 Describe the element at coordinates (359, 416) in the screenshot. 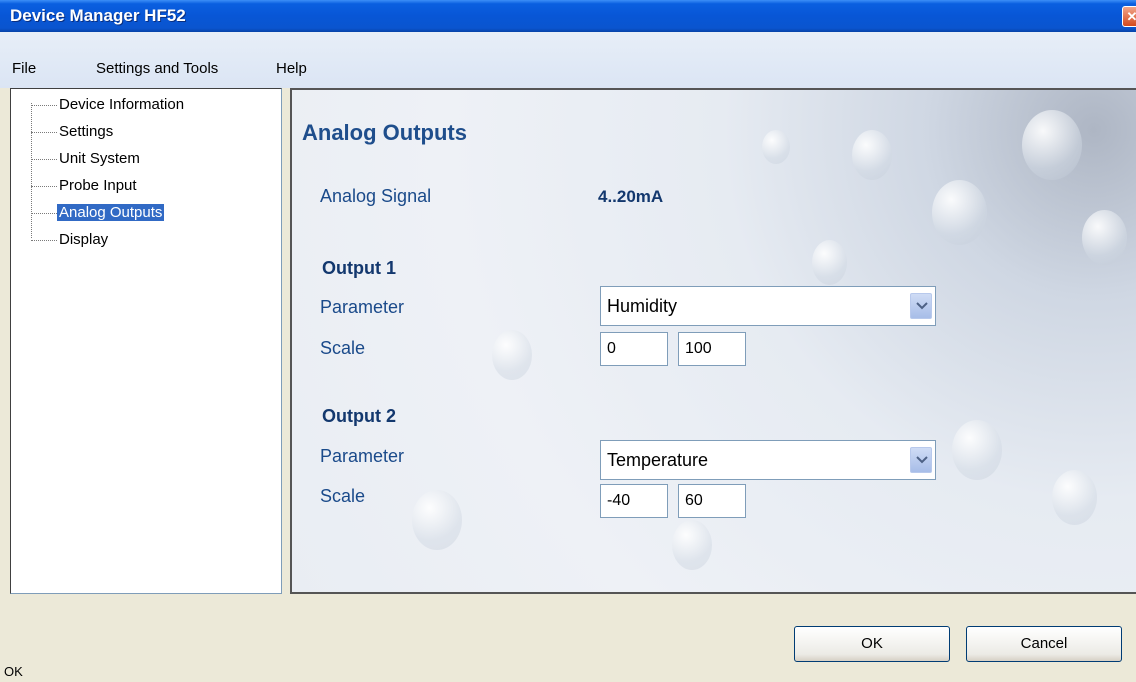

I see `output2-title: Output 2` at that location.